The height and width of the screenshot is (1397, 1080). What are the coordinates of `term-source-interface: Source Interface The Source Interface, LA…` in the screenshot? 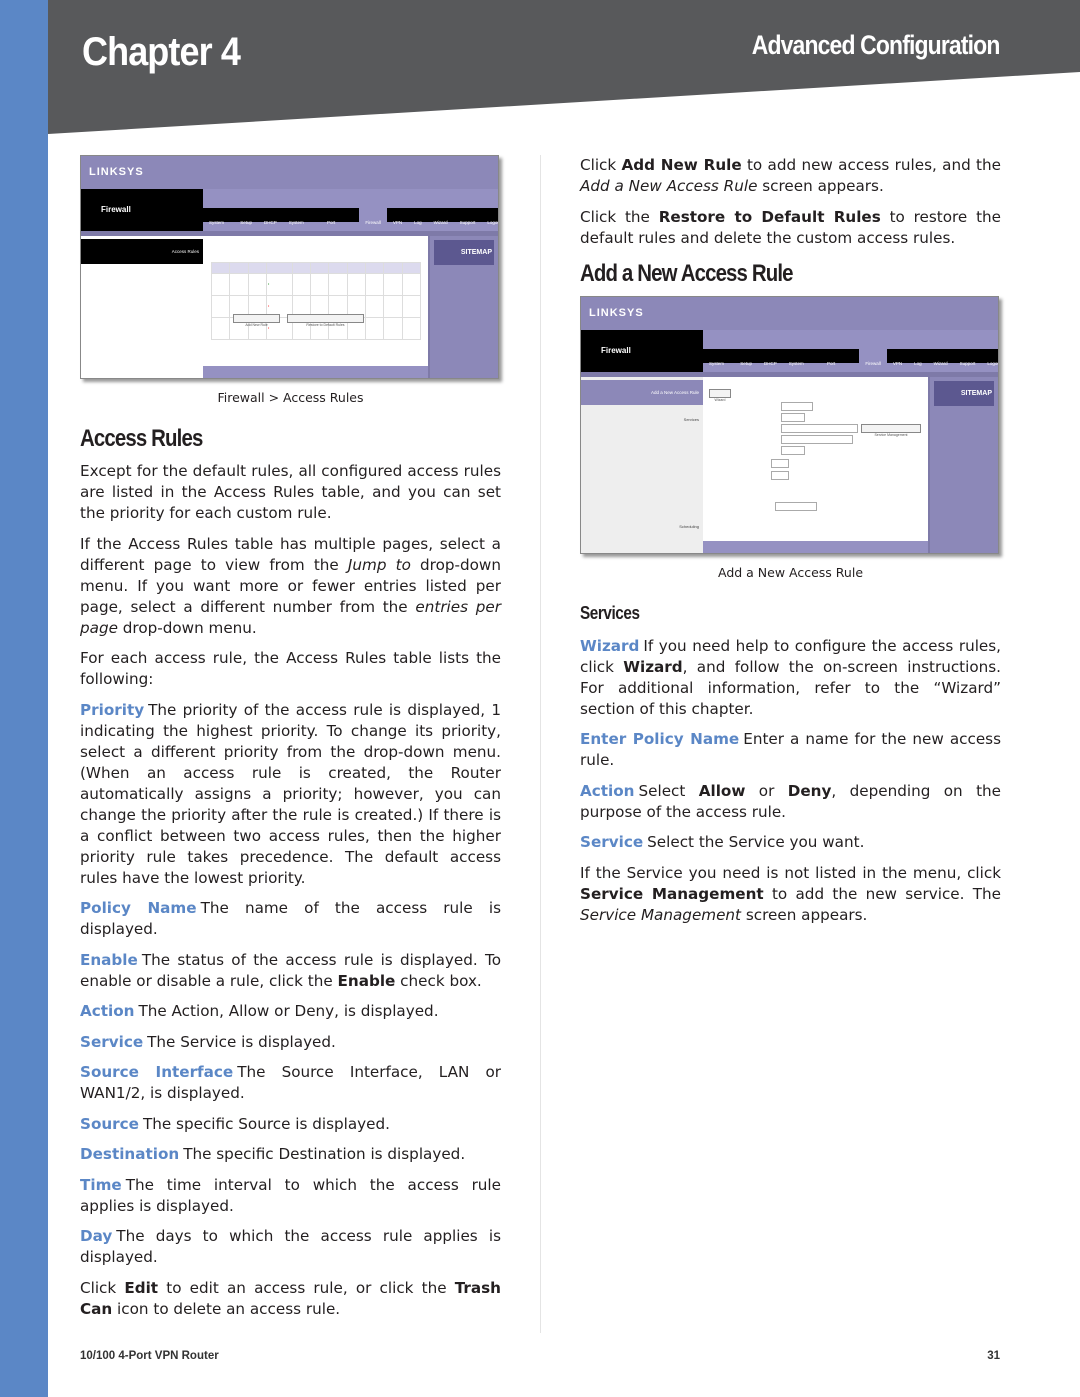 It's located at (290, 1082).